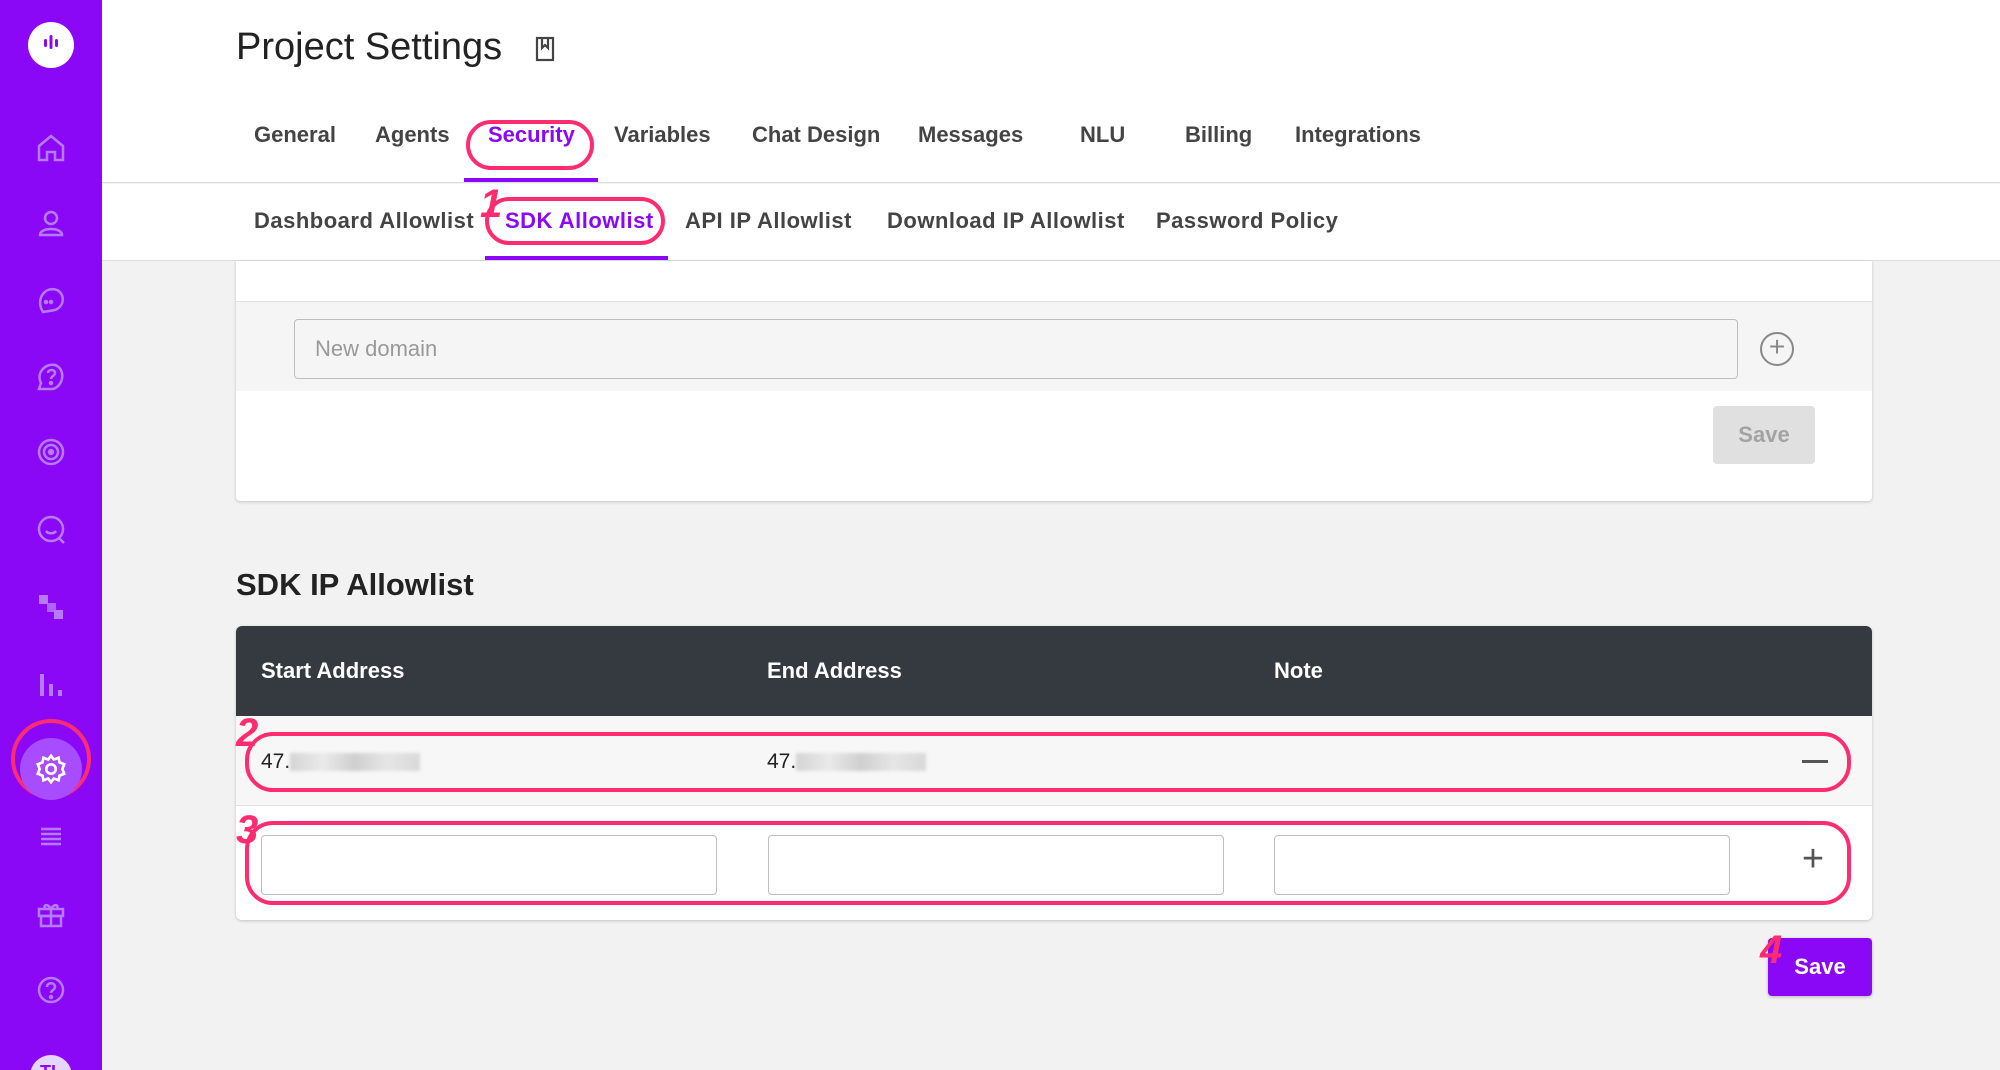 This screenshot has height=1070, width=2000. Describe the element at coordinates (51, 452) in the screenshot. I see `target-icon` at that location.